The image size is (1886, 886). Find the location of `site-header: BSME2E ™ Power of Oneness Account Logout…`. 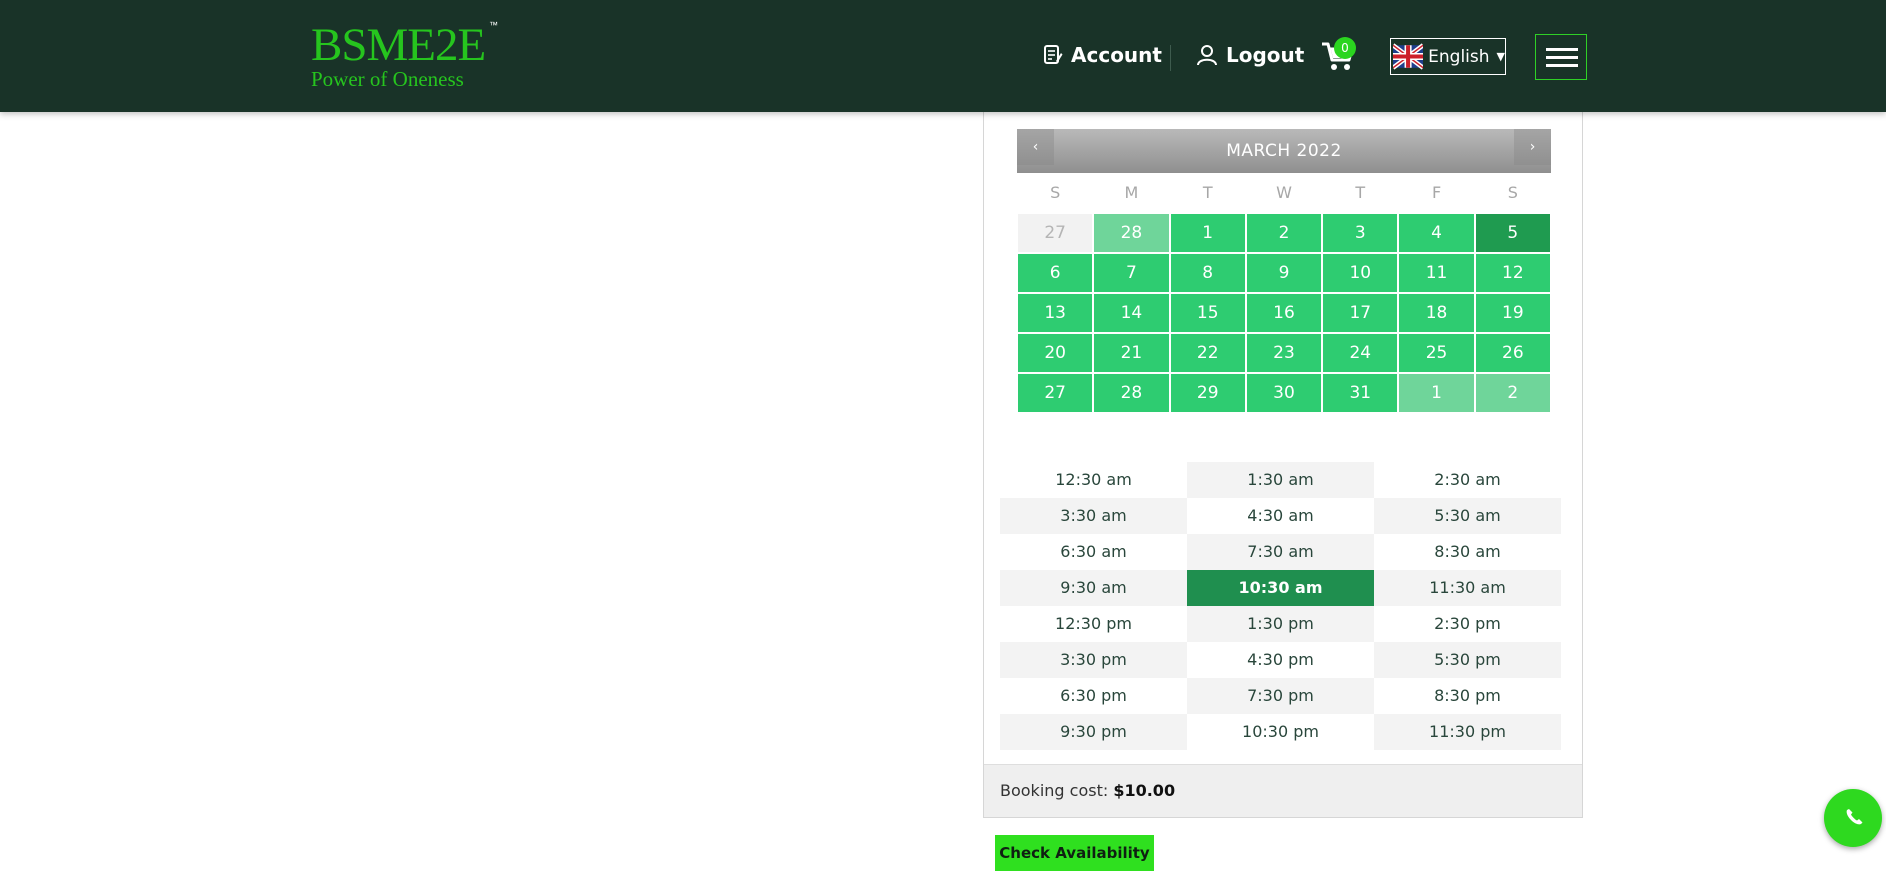

site-header: BSME2E ™ Power of Oneness Account Logout… is located at coordinates (943, 56).